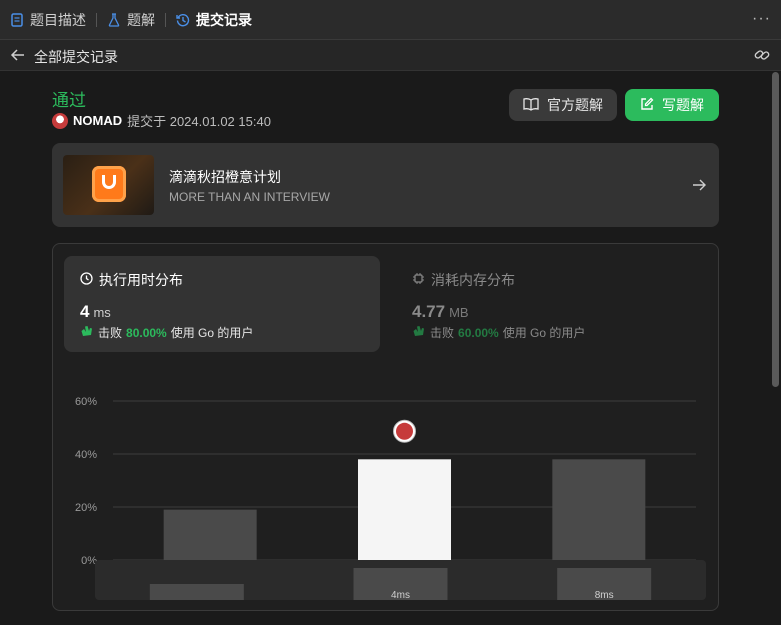 This screenshot has height=625, width=781. I want to click on memory-title: 消耗内存分布, so click(463, 280).